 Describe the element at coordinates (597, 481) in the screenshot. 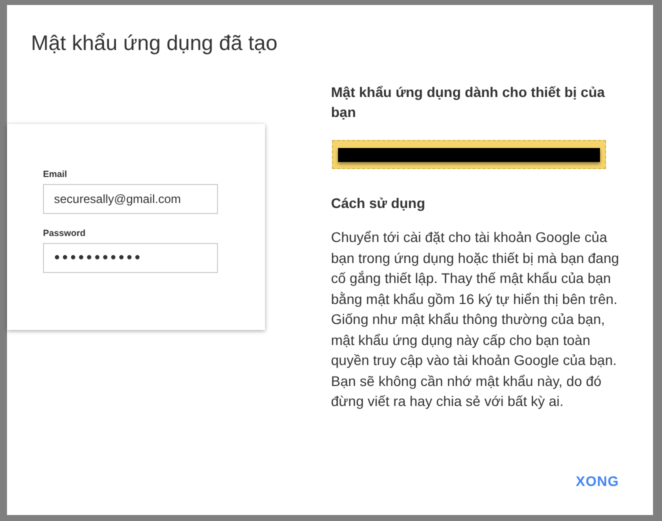

I see `done-button: XONG` at that location.